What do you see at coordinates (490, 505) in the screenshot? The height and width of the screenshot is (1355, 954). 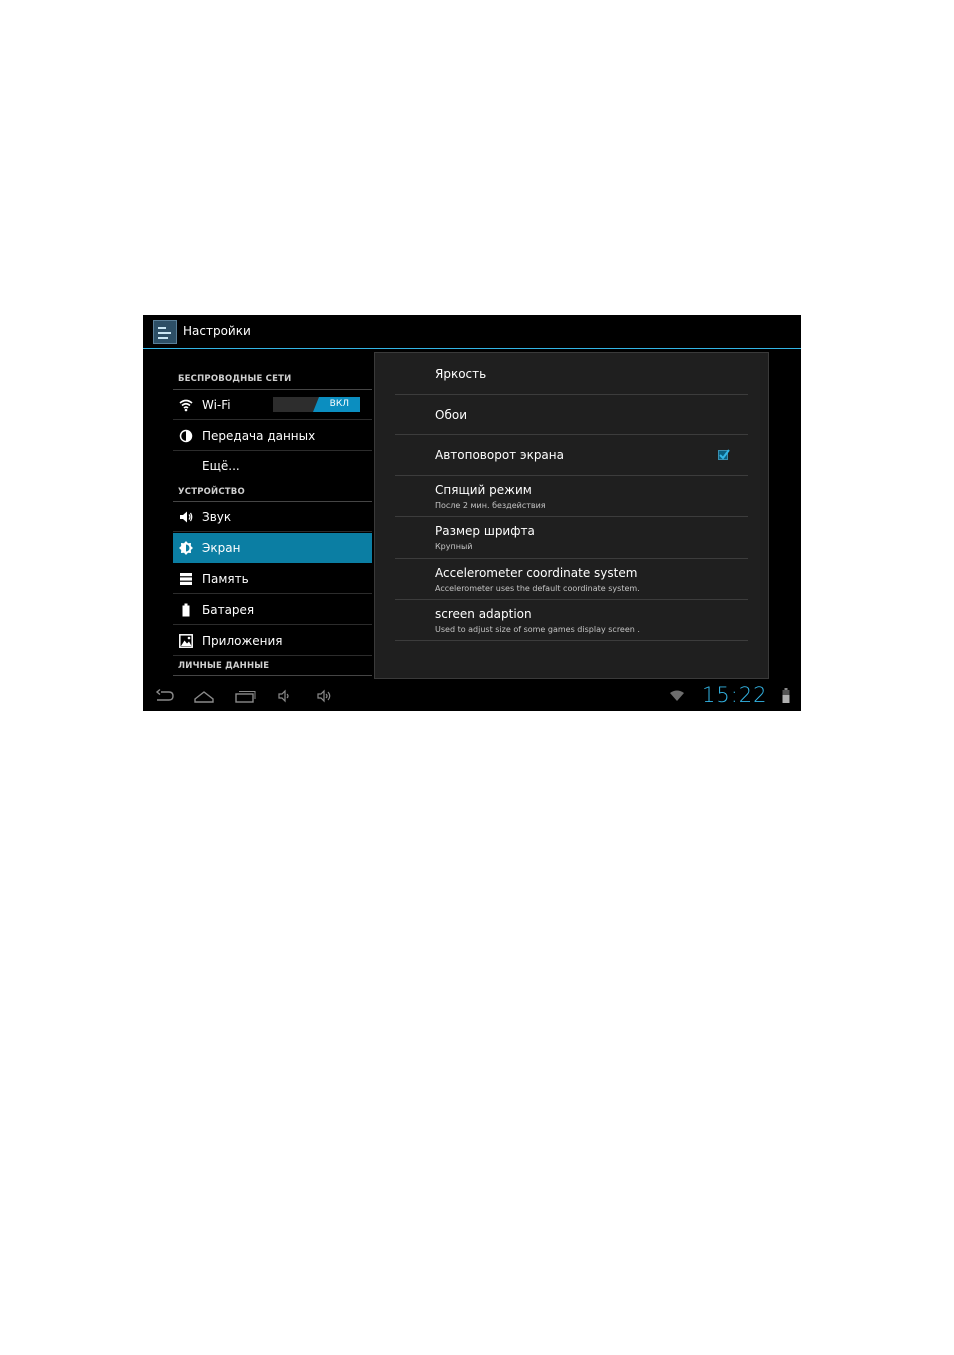 I see `pref-summary: После 2 мин. бездействия` at bounding box center [490, 505].